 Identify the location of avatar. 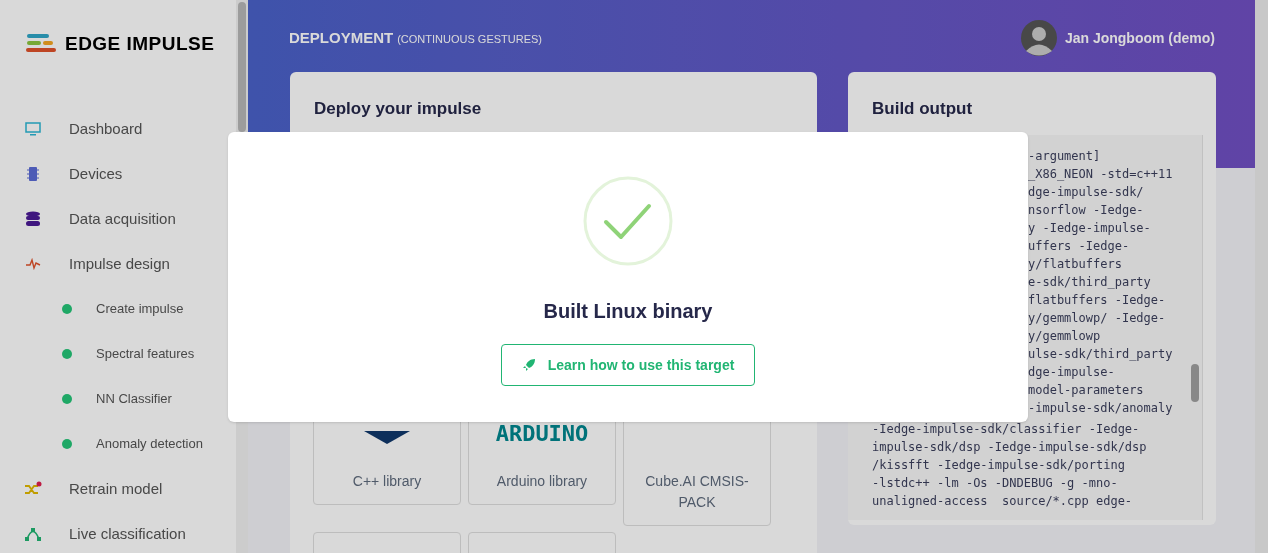
(1038, 38).